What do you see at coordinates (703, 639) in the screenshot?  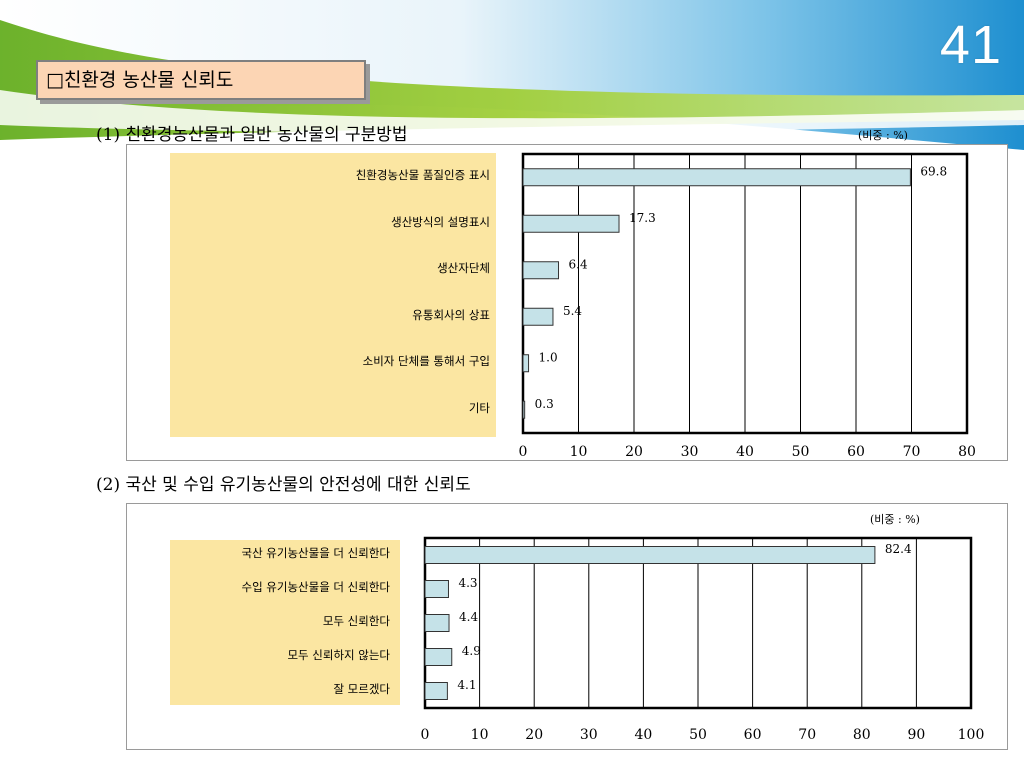 I see `chart2-svg: 0 10 20 30 40 50 60 70 80 90 100 82.4 4.3 4.4 4.9 4.1` at bounding box center [703, 639].